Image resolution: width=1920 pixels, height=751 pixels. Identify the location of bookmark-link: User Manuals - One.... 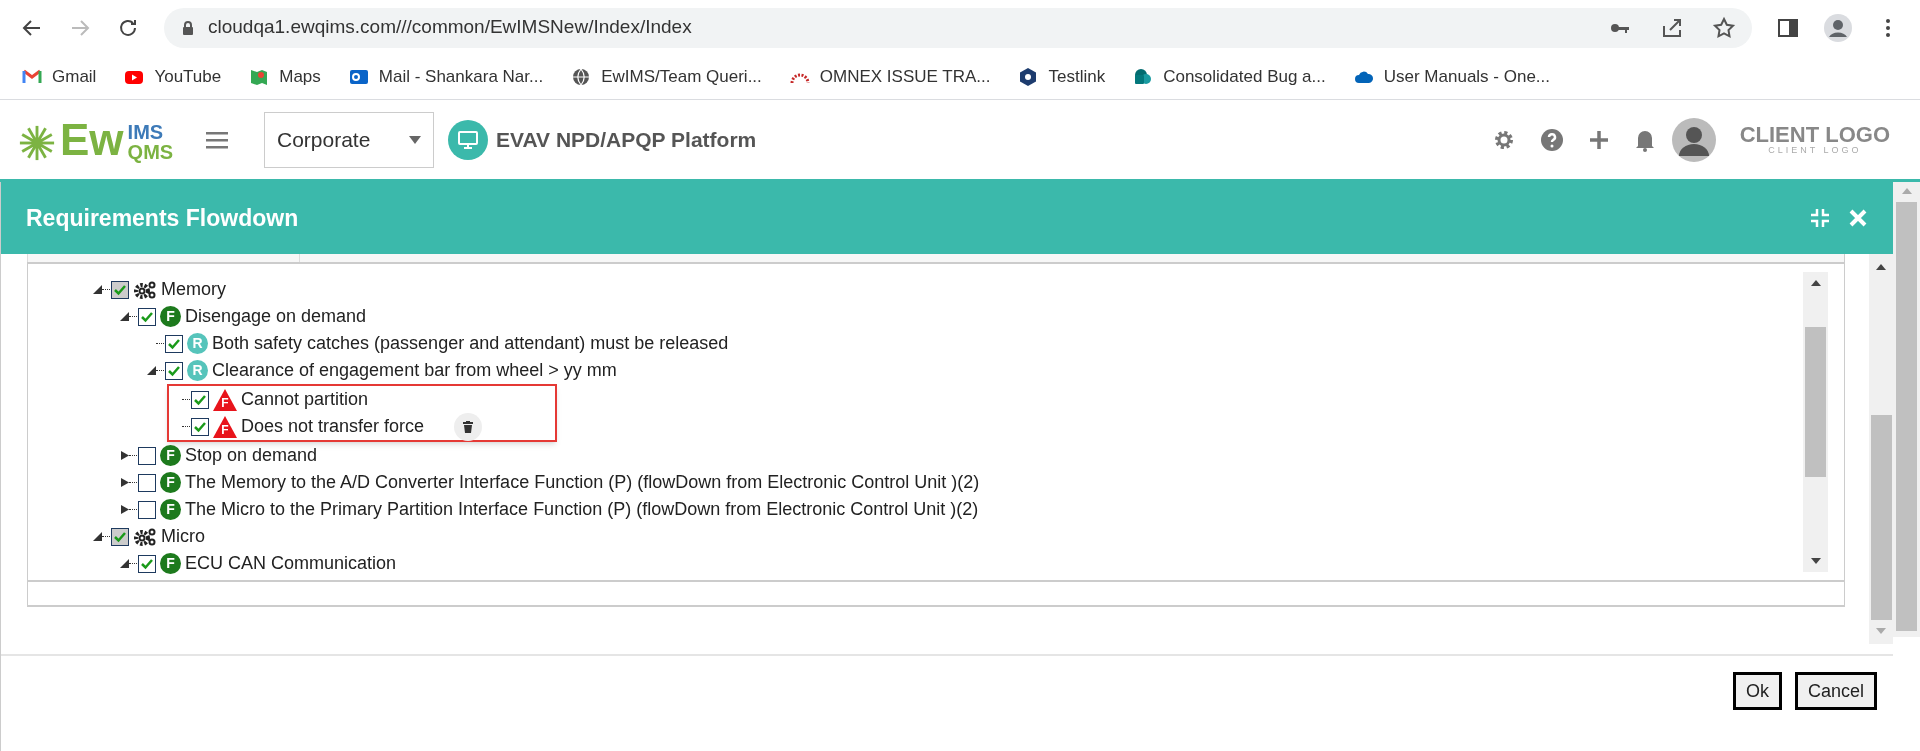
(1466, 77).